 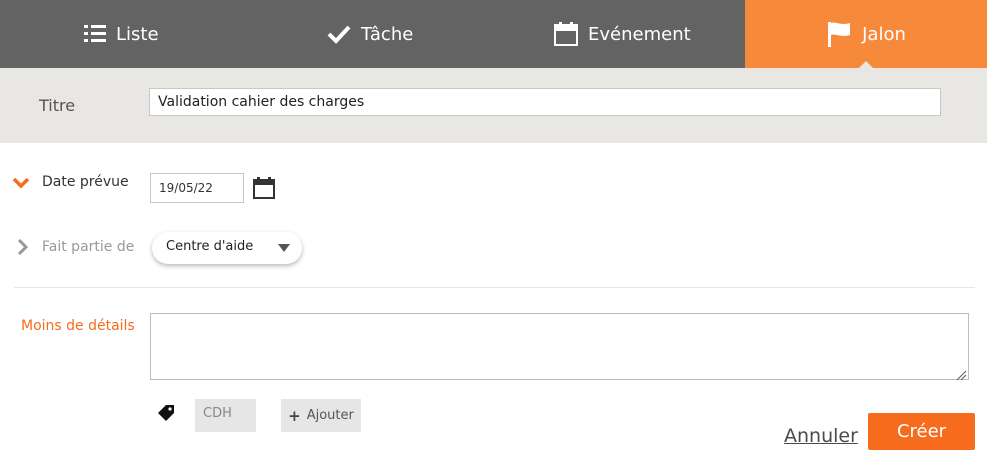 What do you see at coordinates (493, 34) in the screenshot?
I see `type-tabs: Liste Tâche Evénement Jalon` at bounding box center [493, 34].